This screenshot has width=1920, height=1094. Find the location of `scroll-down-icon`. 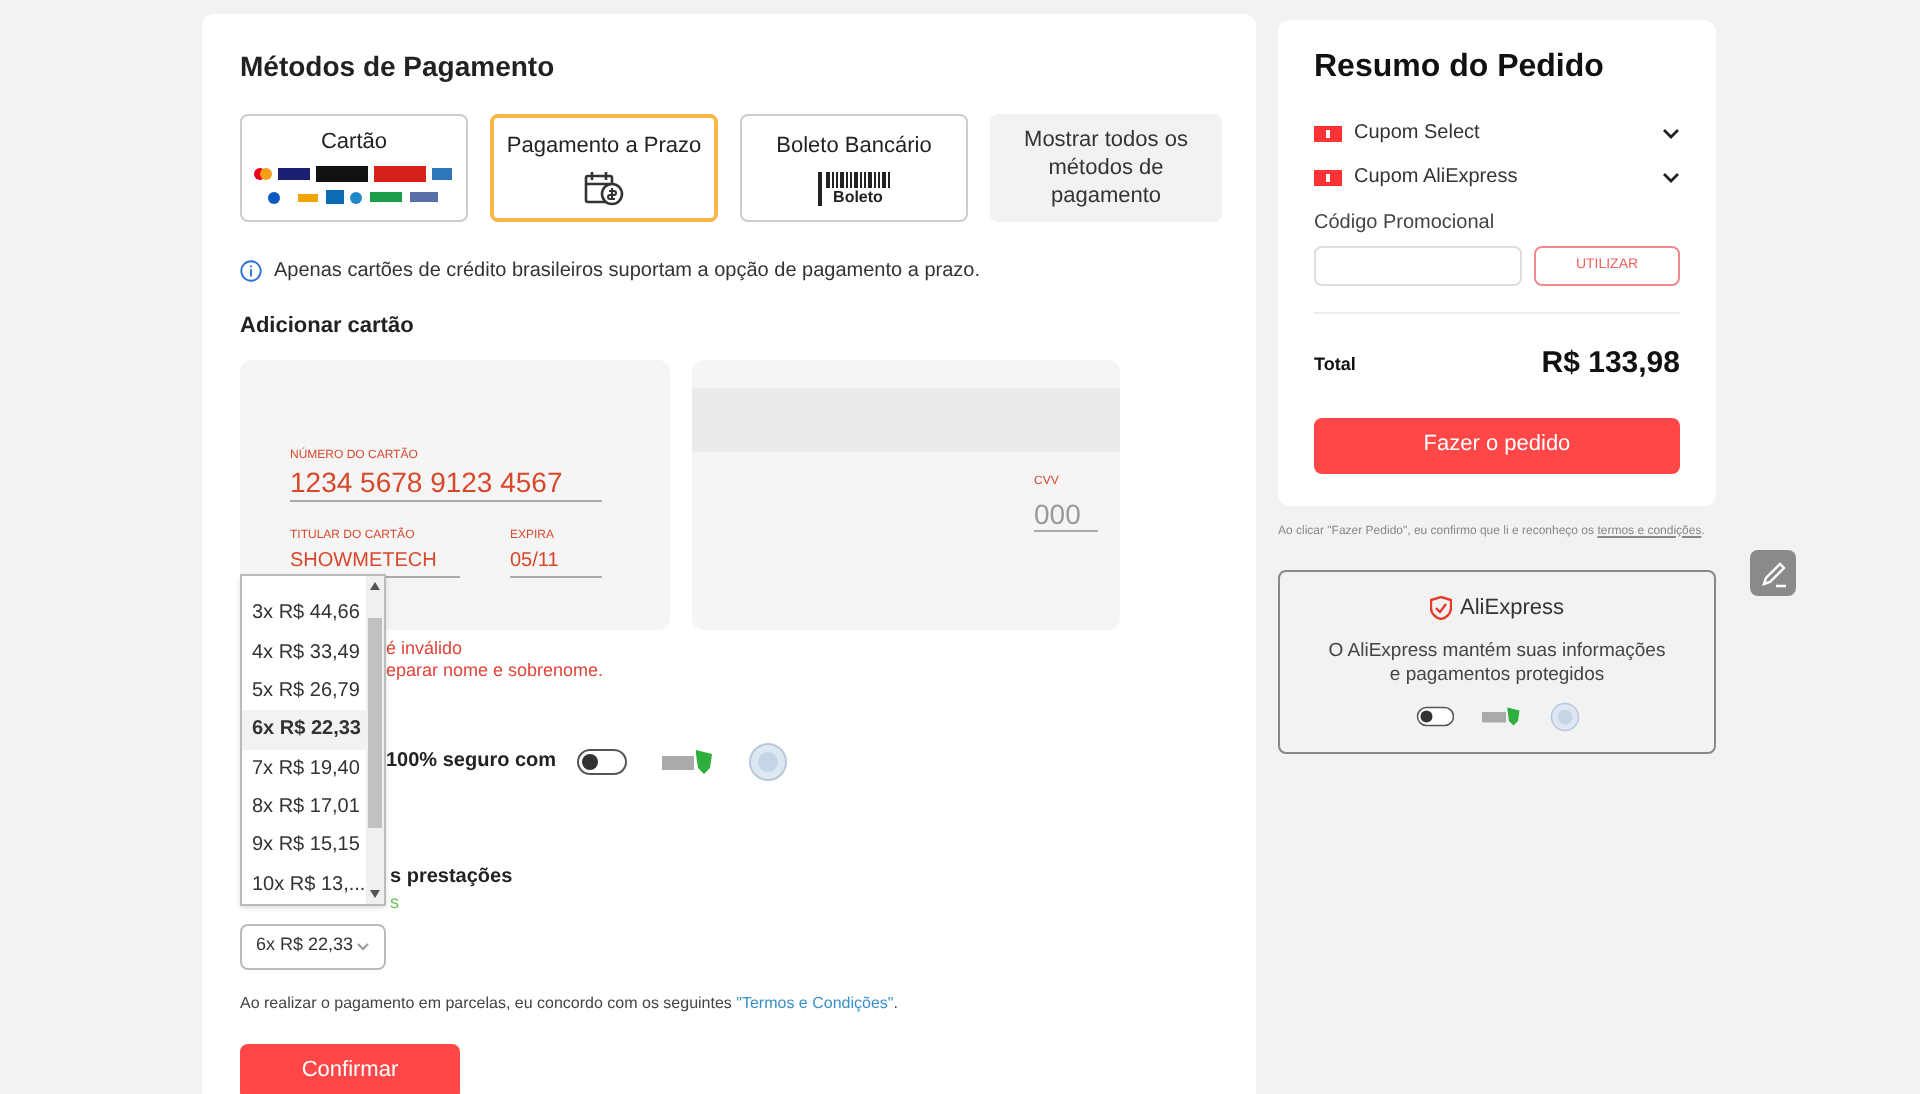

scroll-down-icon is located at coordinates (375, 894).